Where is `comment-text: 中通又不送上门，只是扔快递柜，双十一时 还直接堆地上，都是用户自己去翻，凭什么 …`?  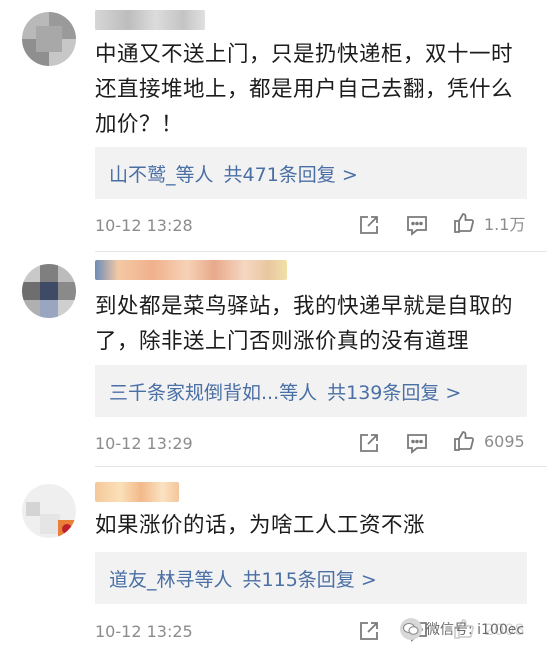
comment-text: 中通又不送上门，只是扔快递柜，双十一时 还直接堆地上，都是用户自己去翻，凭什么 … is located at coordinates (310, 89).